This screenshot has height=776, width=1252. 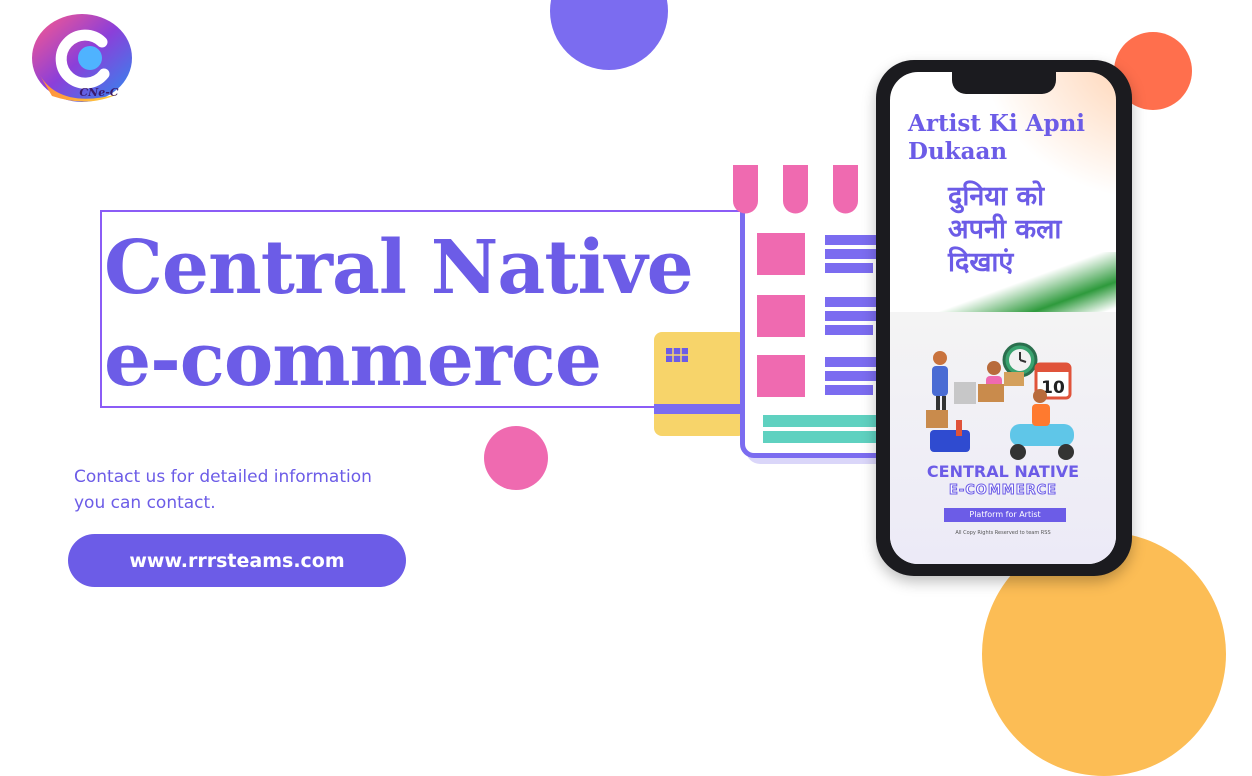 I want to click on contact-line-2: you can contact., so click(x=145, y=503).